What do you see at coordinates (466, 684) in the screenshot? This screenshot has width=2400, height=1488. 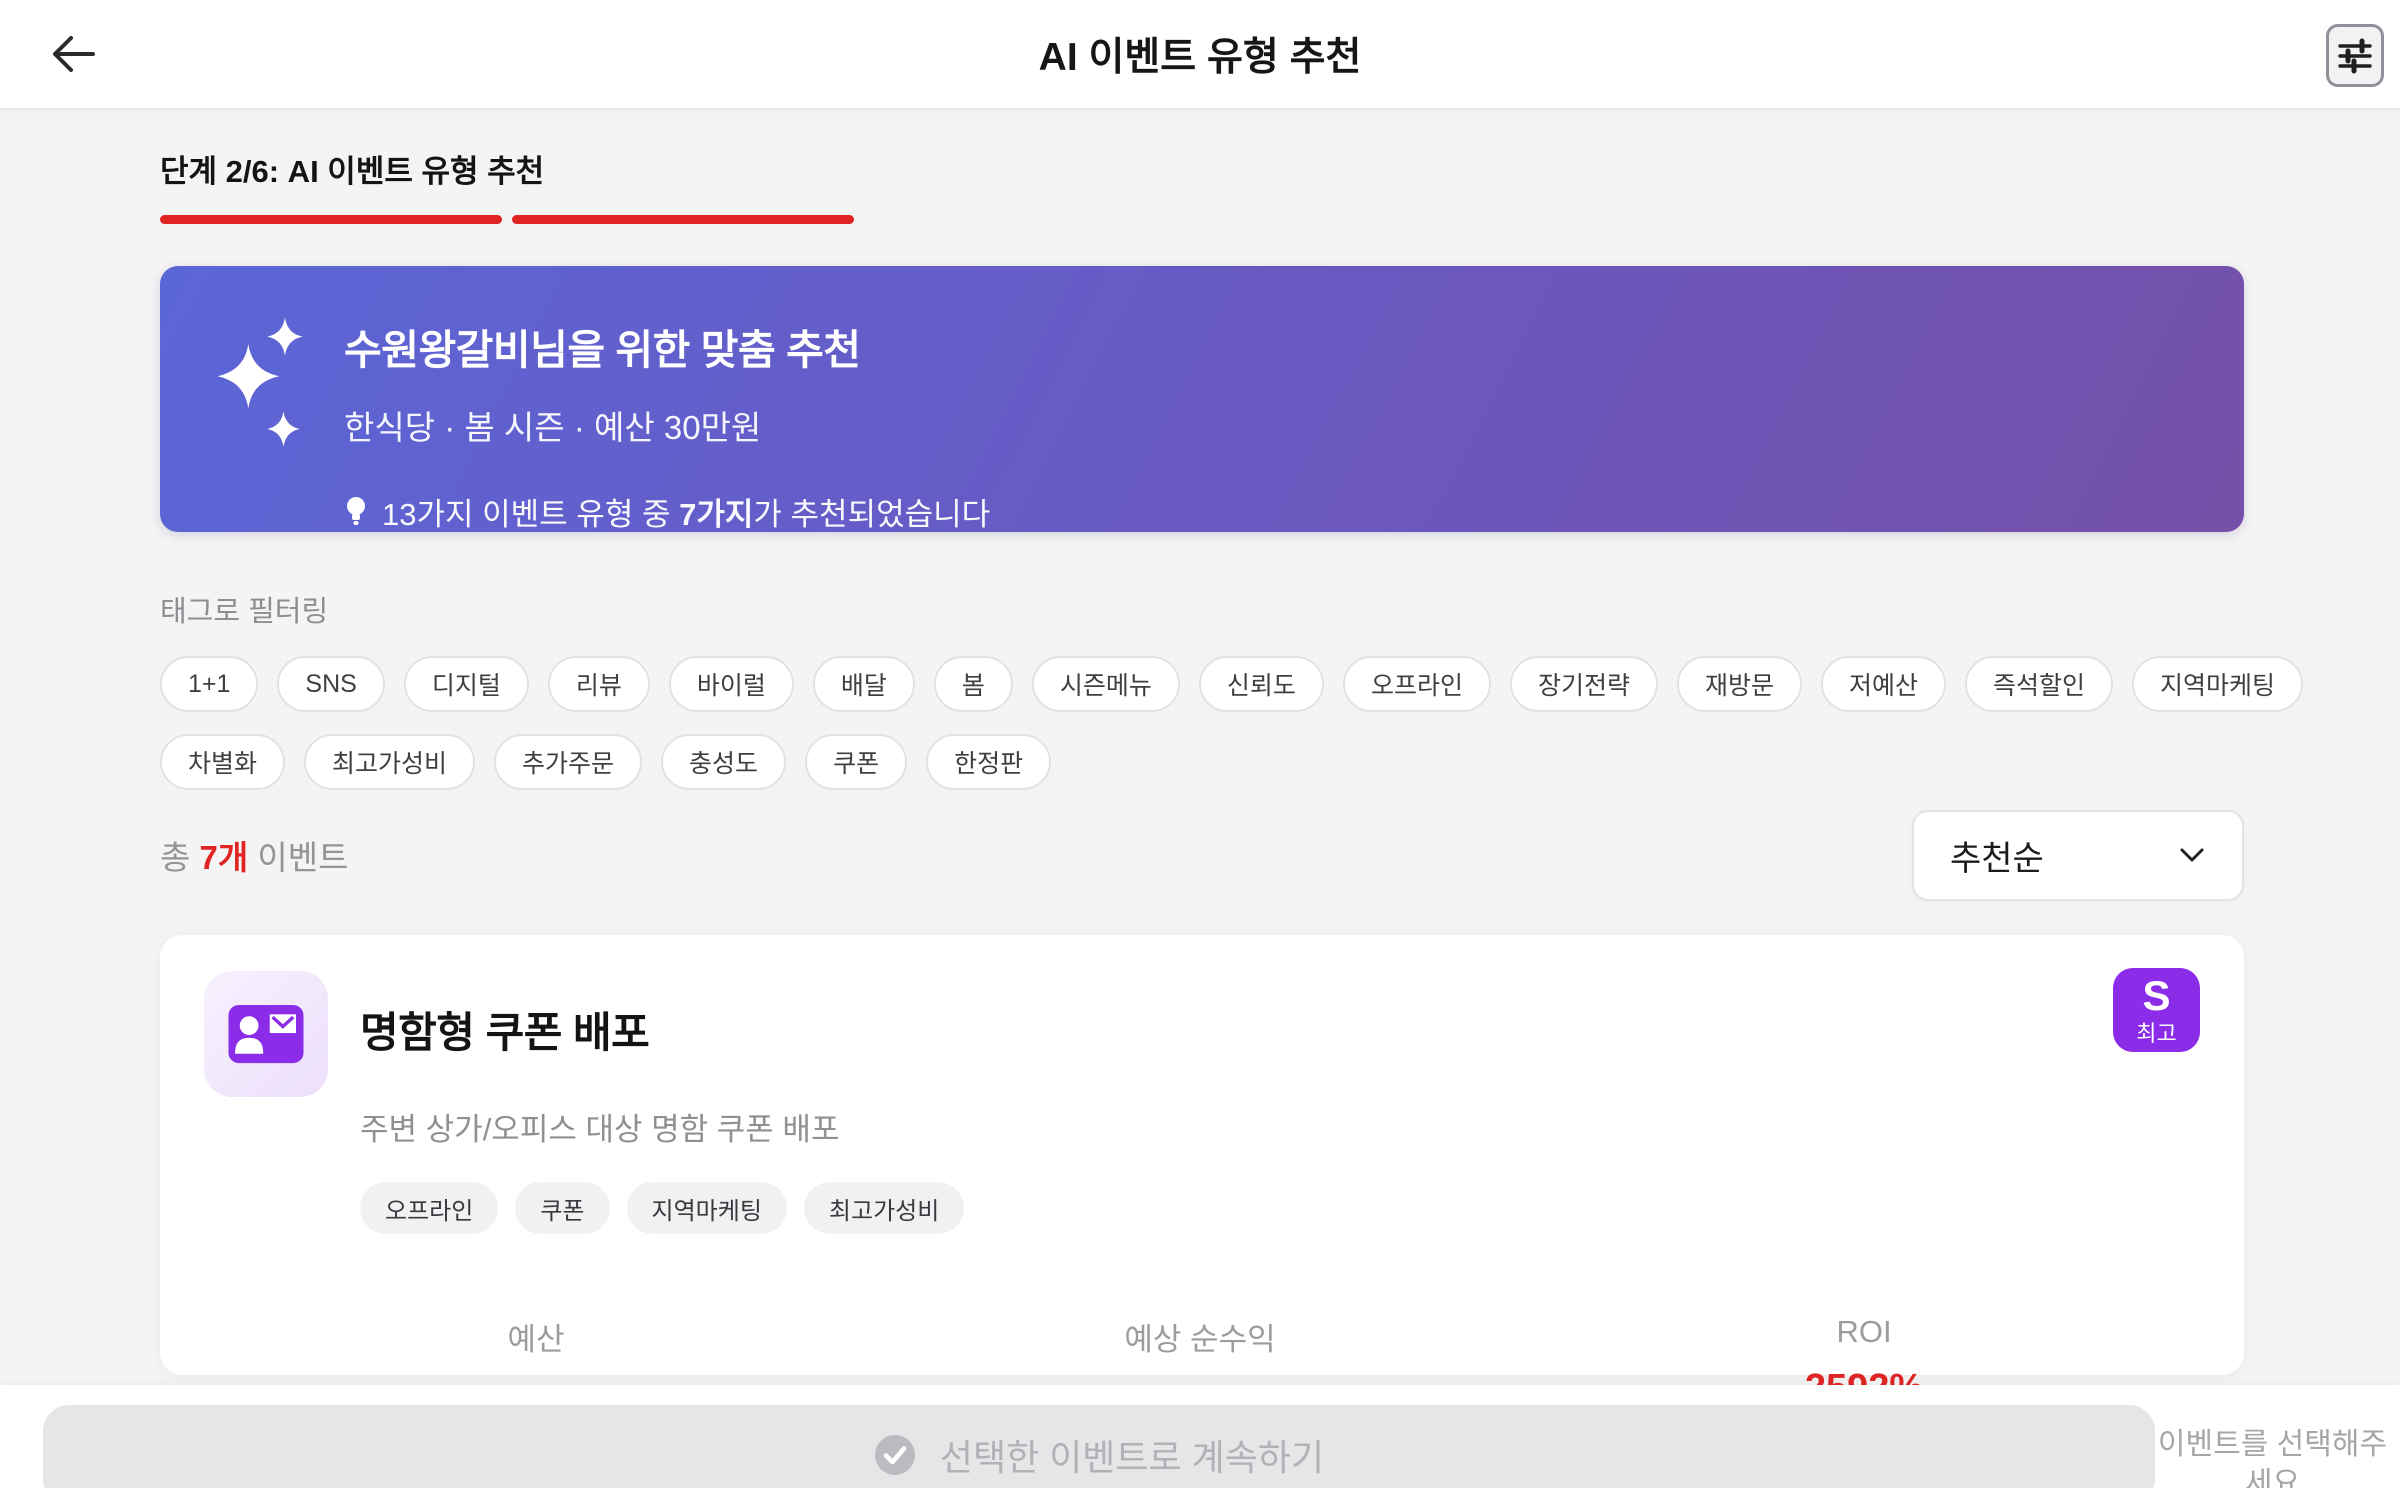 I see `tag-filter-pill: 디지털` at bounding box center [466, 684].